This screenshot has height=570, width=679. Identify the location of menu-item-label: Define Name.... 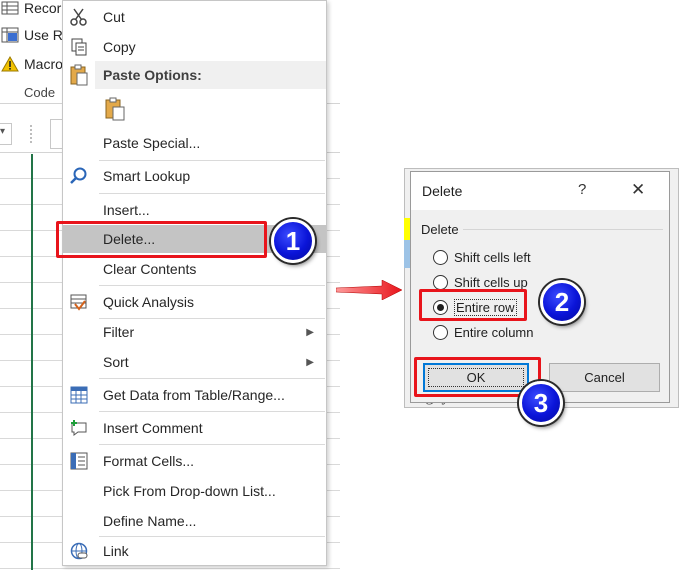
(150, 521).